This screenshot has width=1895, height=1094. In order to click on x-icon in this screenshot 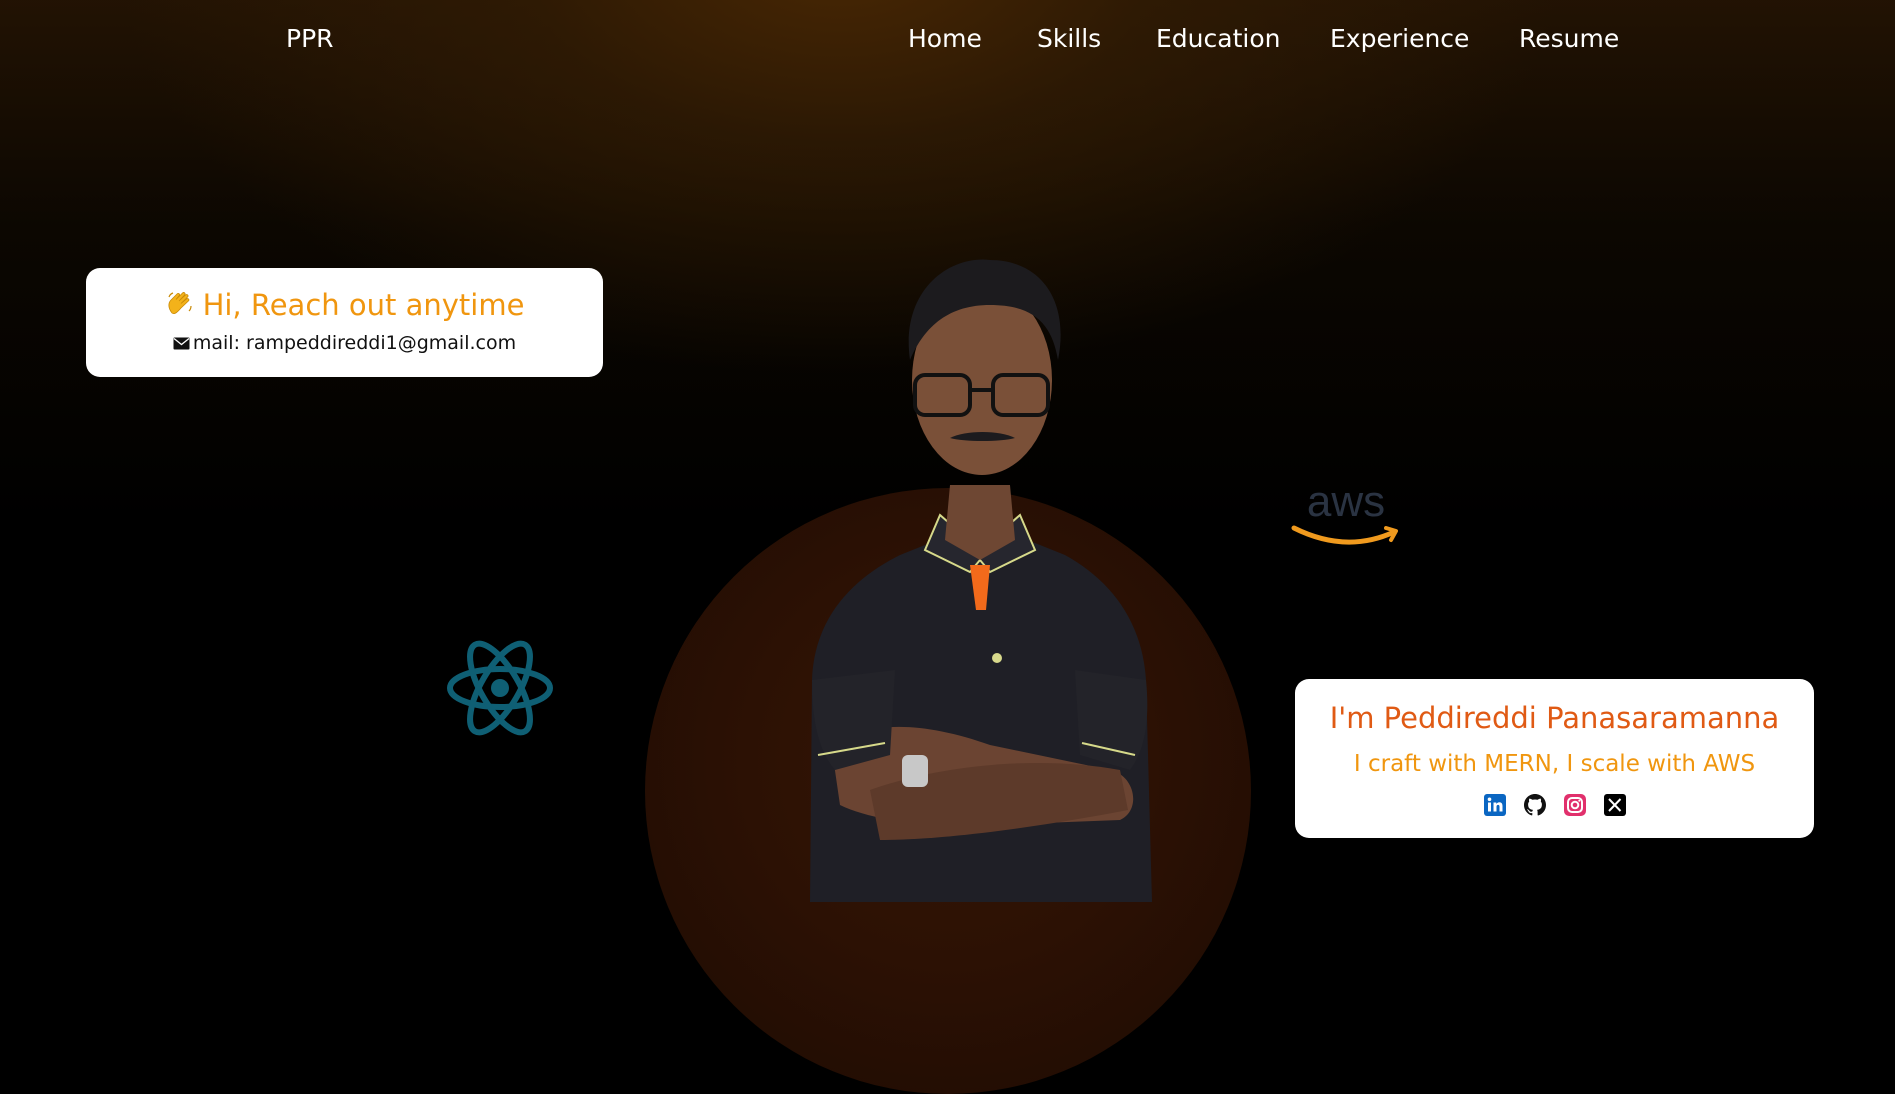, I will do `click(1615, 805)`.